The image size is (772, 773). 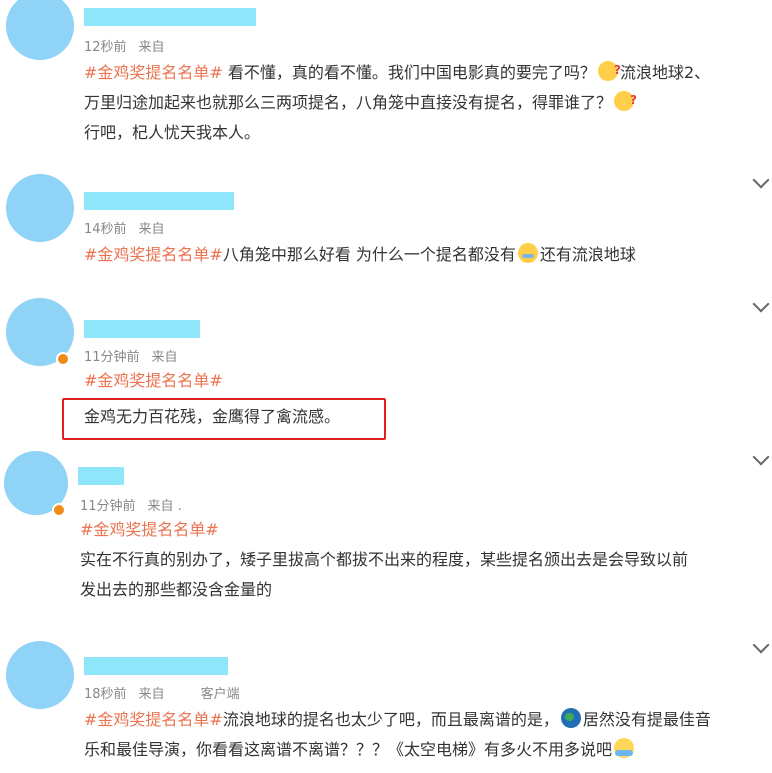 What do you see at coordinates (624, 748) in the screenshot?
I see `shrug-emoji-icon` at bounding box center [624, 748].